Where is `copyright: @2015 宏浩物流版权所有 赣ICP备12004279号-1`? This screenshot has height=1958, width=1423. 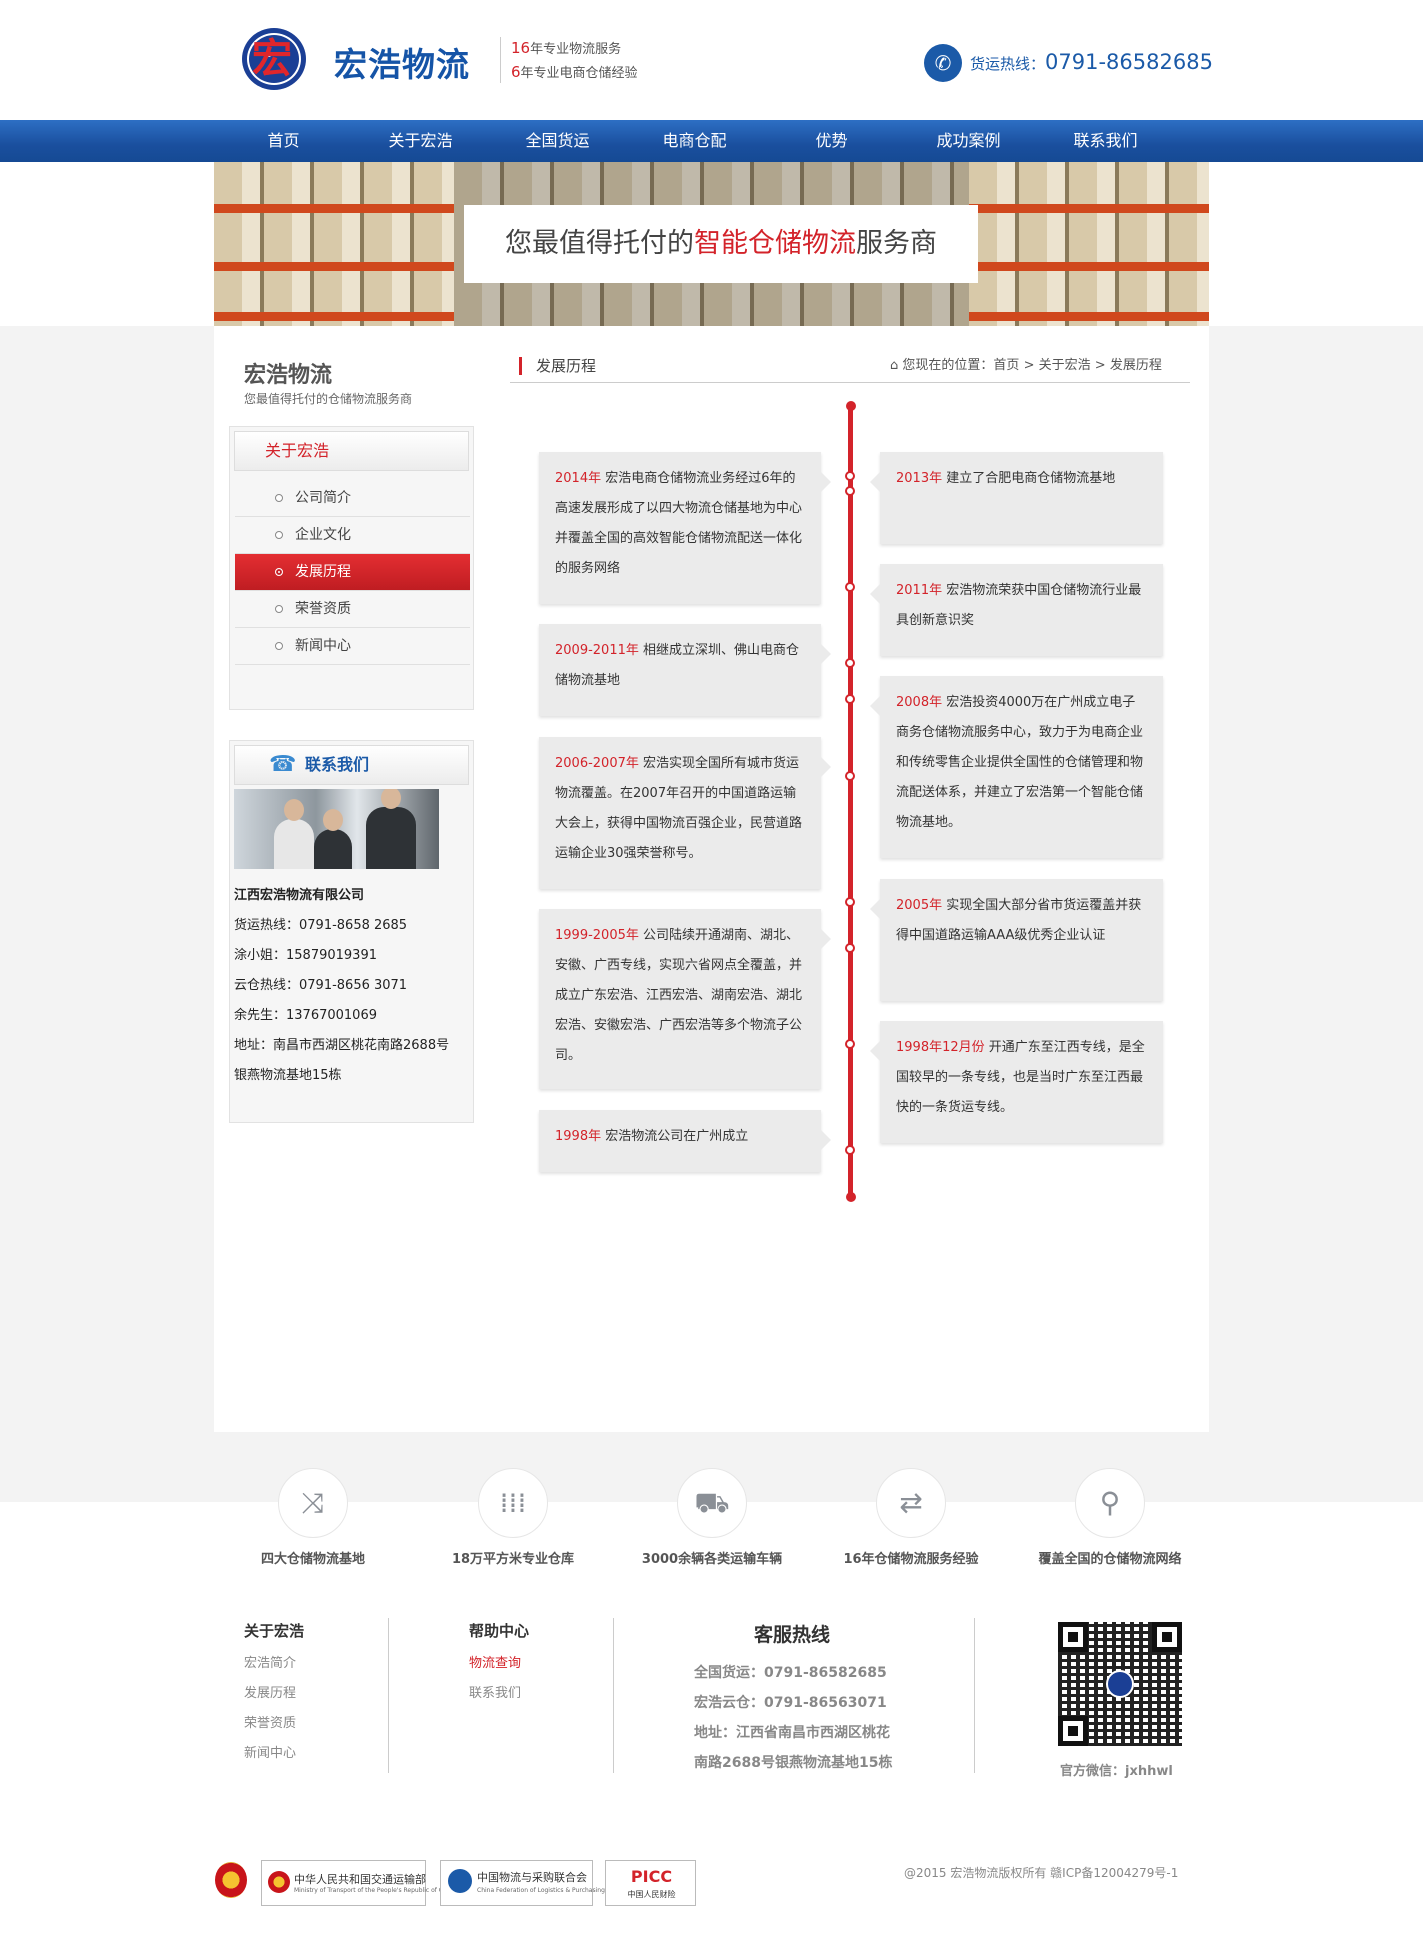 copyright: @2015 宏浩物流版权所有 赣ICP备12004279号-1 is located at coordinates (1041, 1873).